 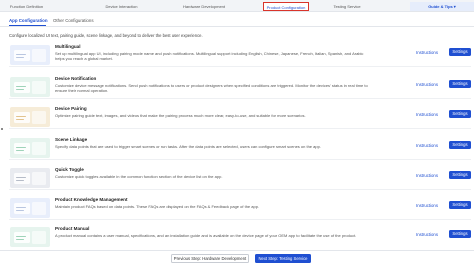 I want to click on device-notification-thumbnail, so click(x=30, y=87).